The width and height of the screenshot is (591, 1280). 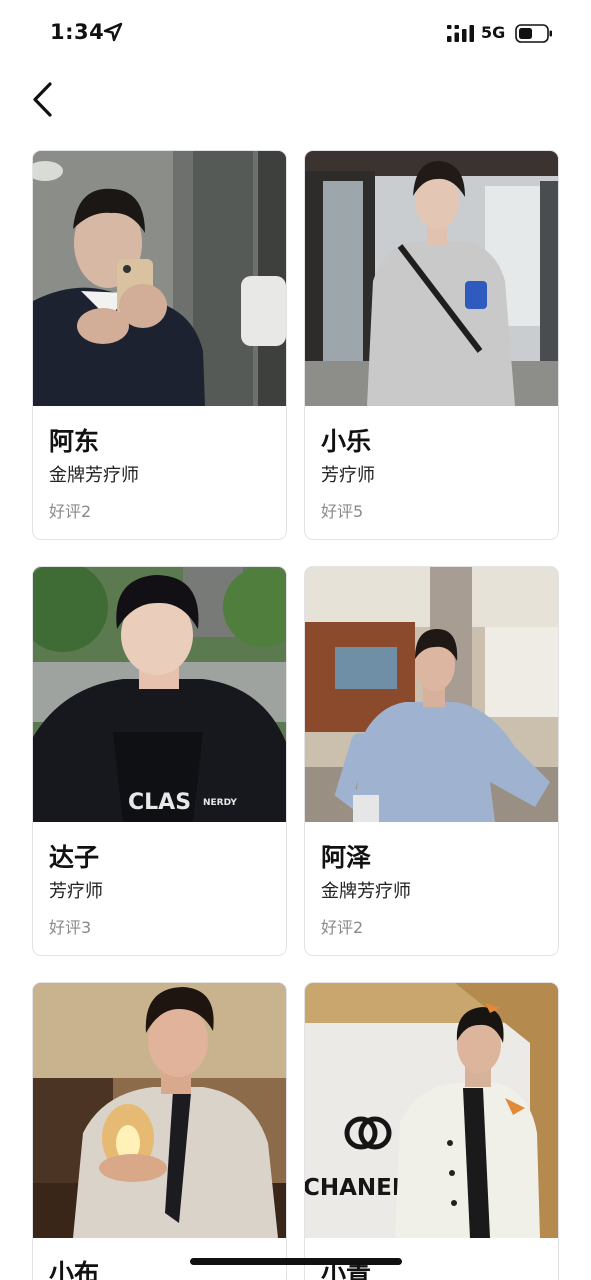 I want to click on therapist-name: 阿泽, so click(x=346, y=857).